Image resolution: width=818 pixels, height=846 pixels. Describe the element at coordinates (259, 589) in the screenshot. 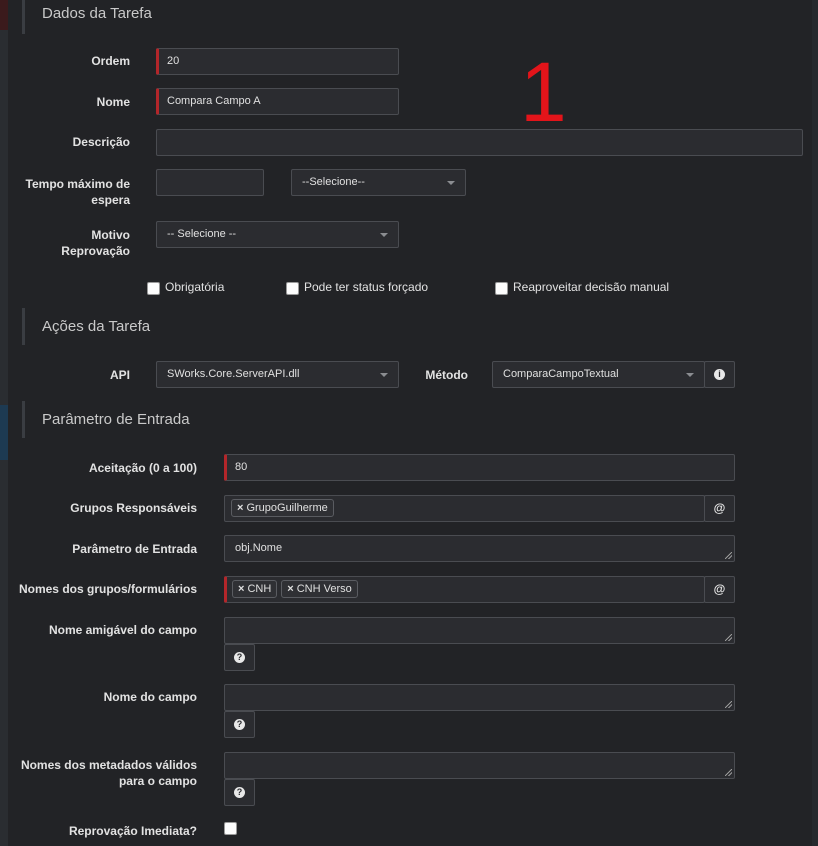

I see `tag-label: CNH` at that location.